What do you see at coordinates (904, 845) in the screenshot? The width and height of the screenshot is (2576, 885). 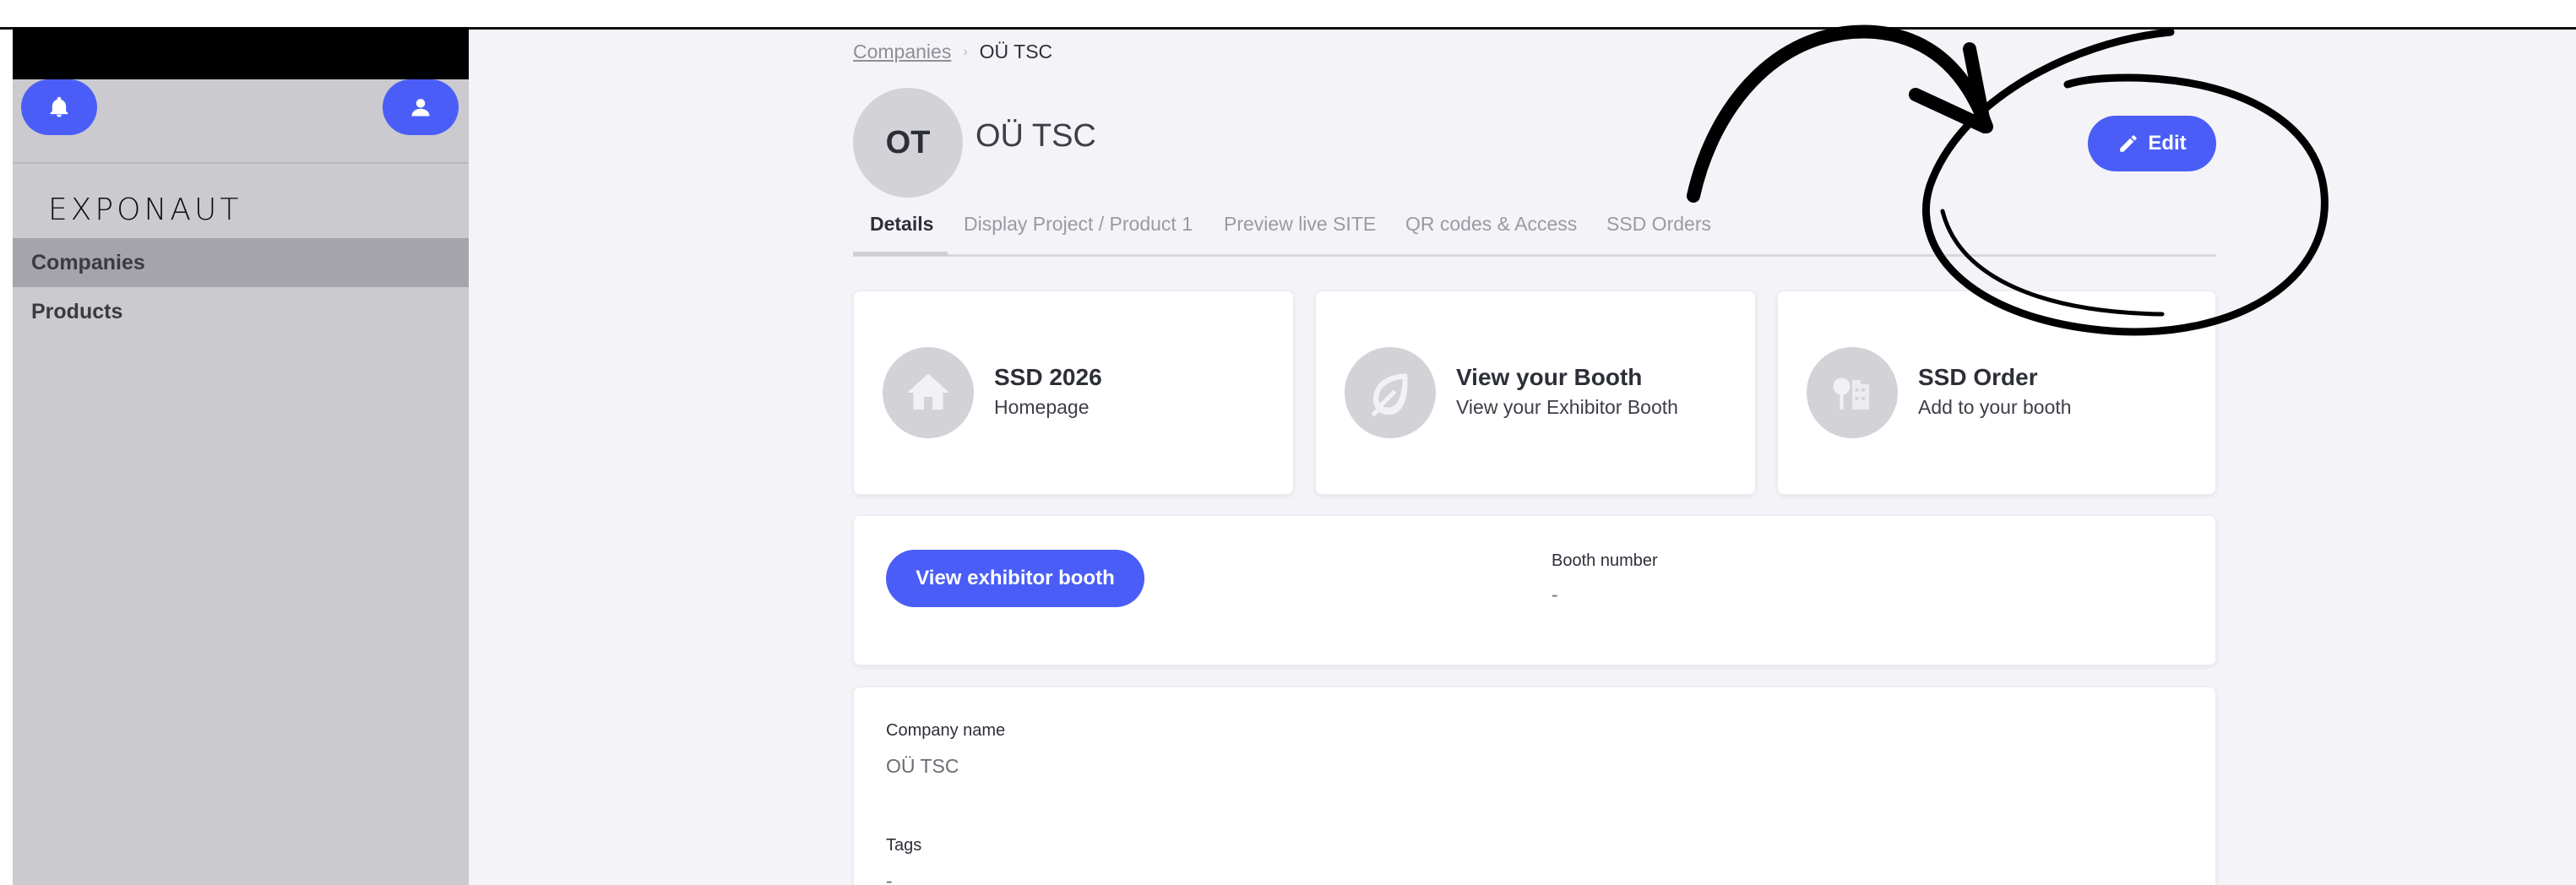 I see `tags-label: Tags` at bounding box center [904, 845].